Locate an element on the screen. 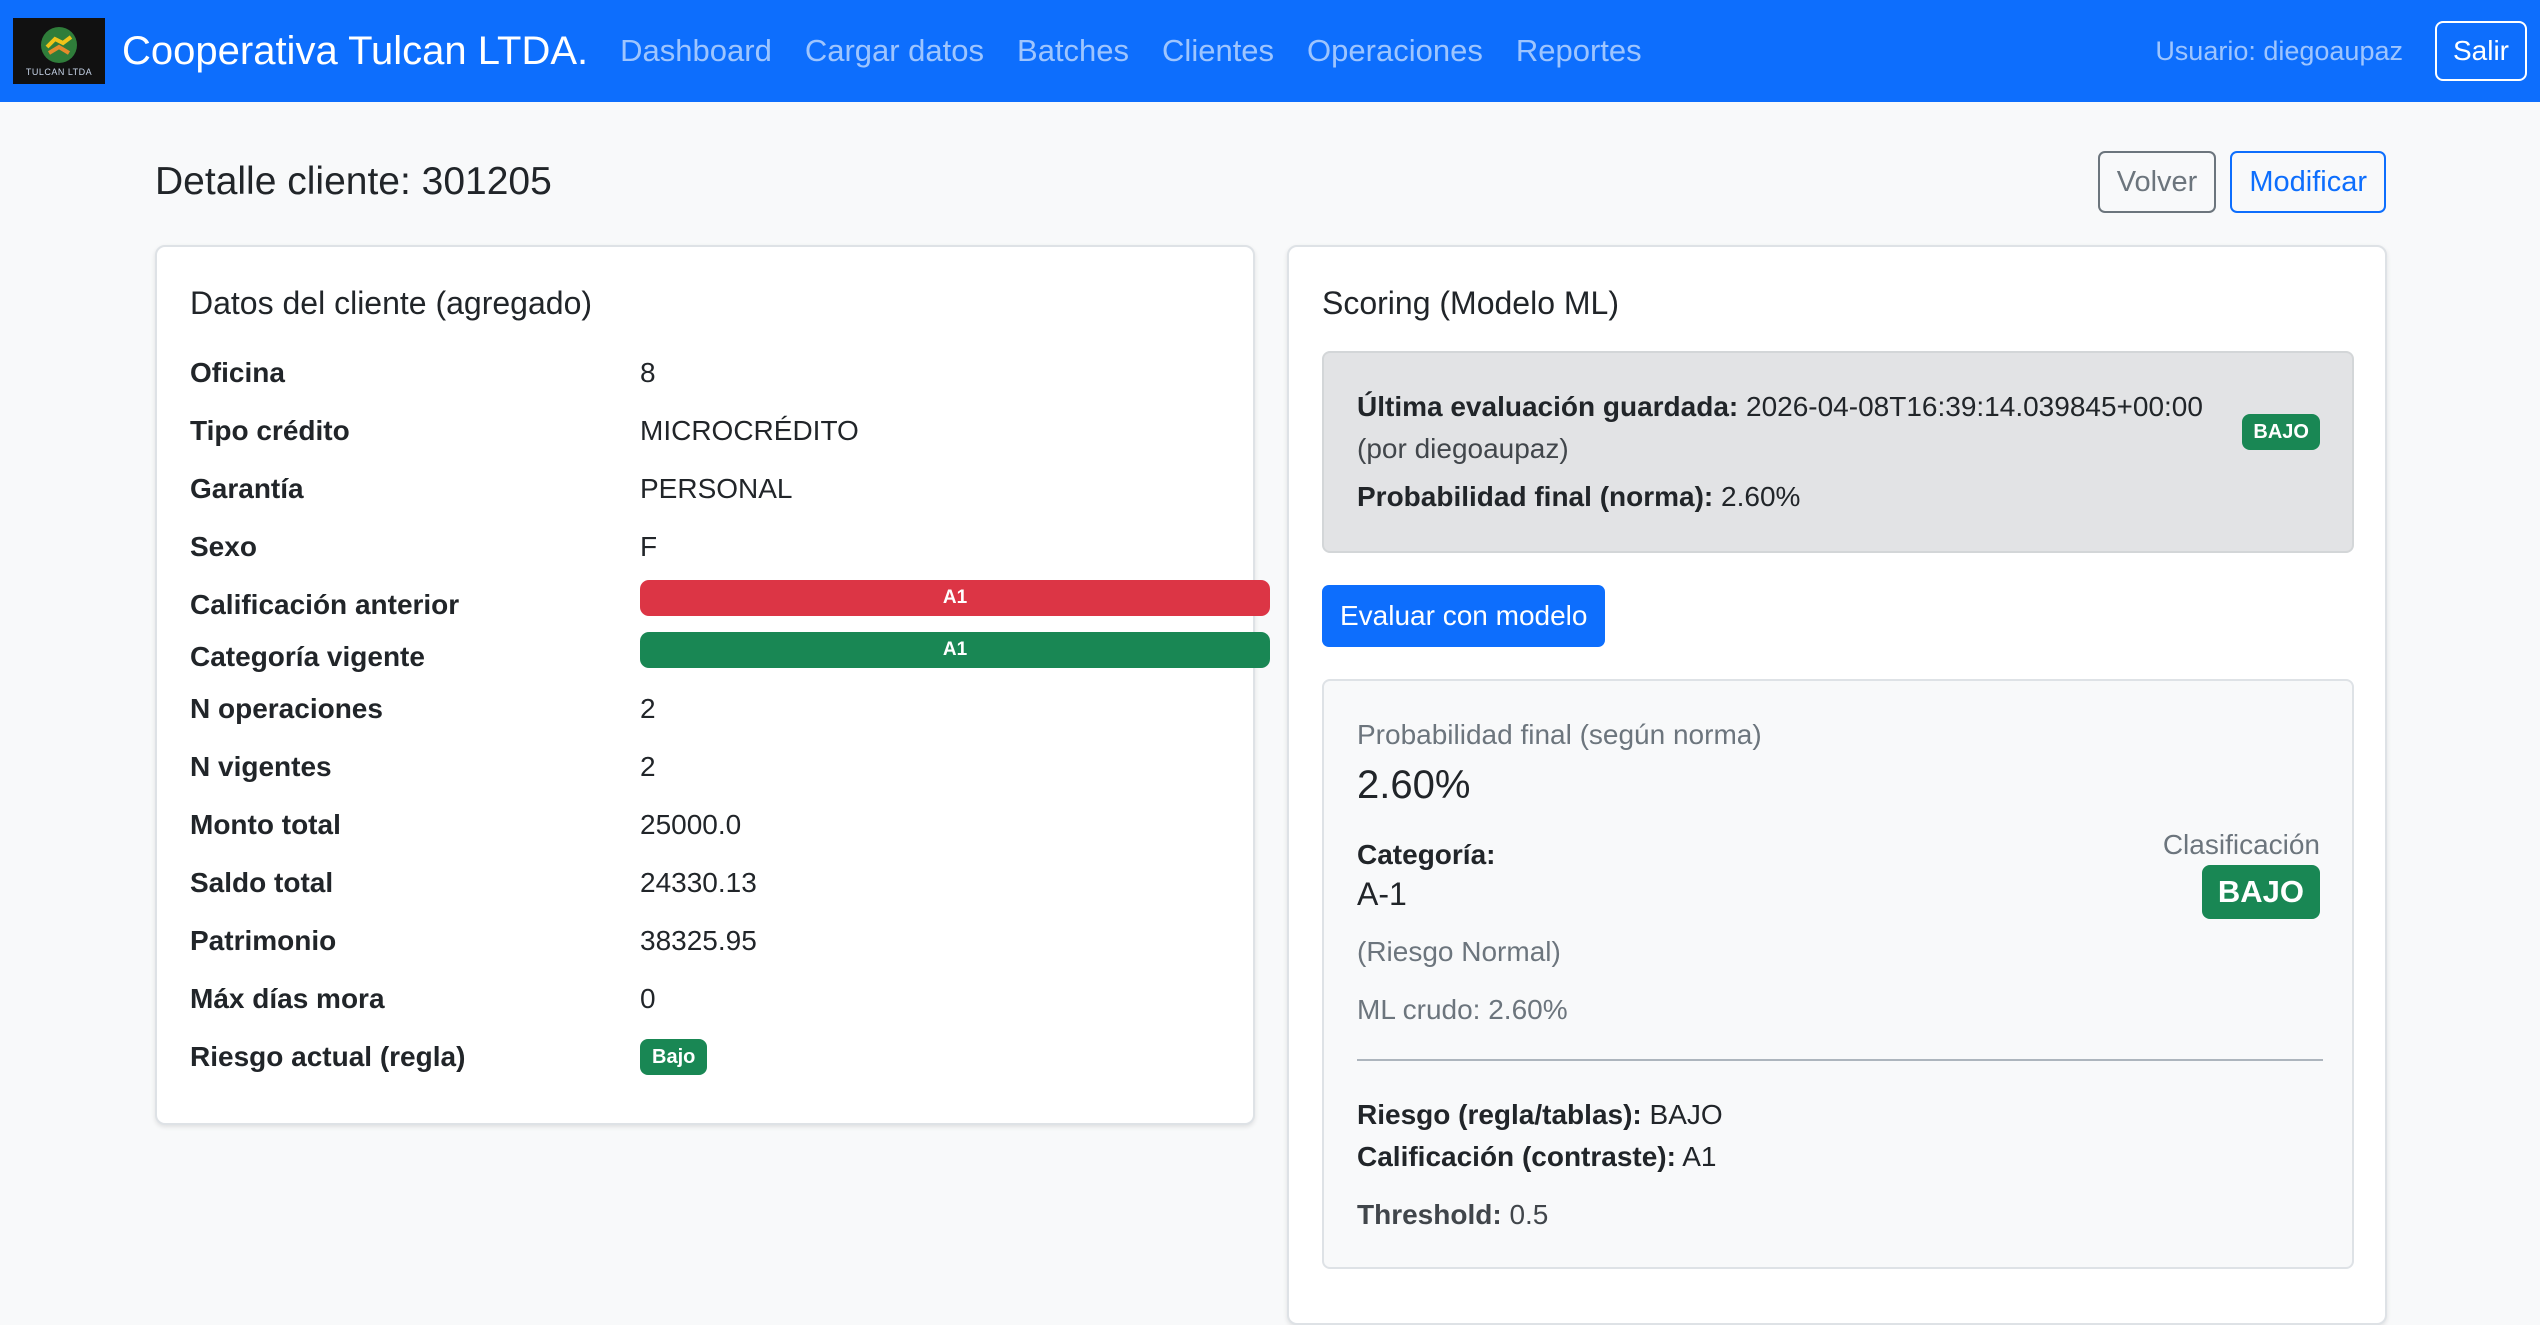  contrast-line: Calificación (contraste): A1 is located at coordinates (1536, 1157).